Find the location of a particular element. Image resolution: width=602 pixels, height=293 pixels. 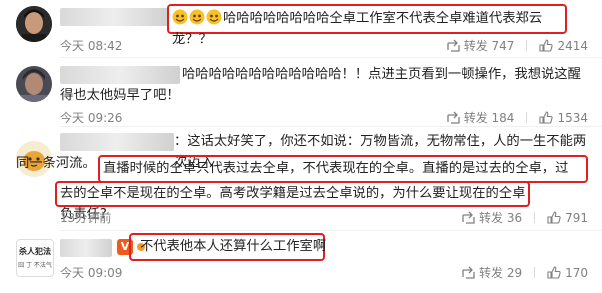

like-button: 791 is located at coordinates (567, 219).